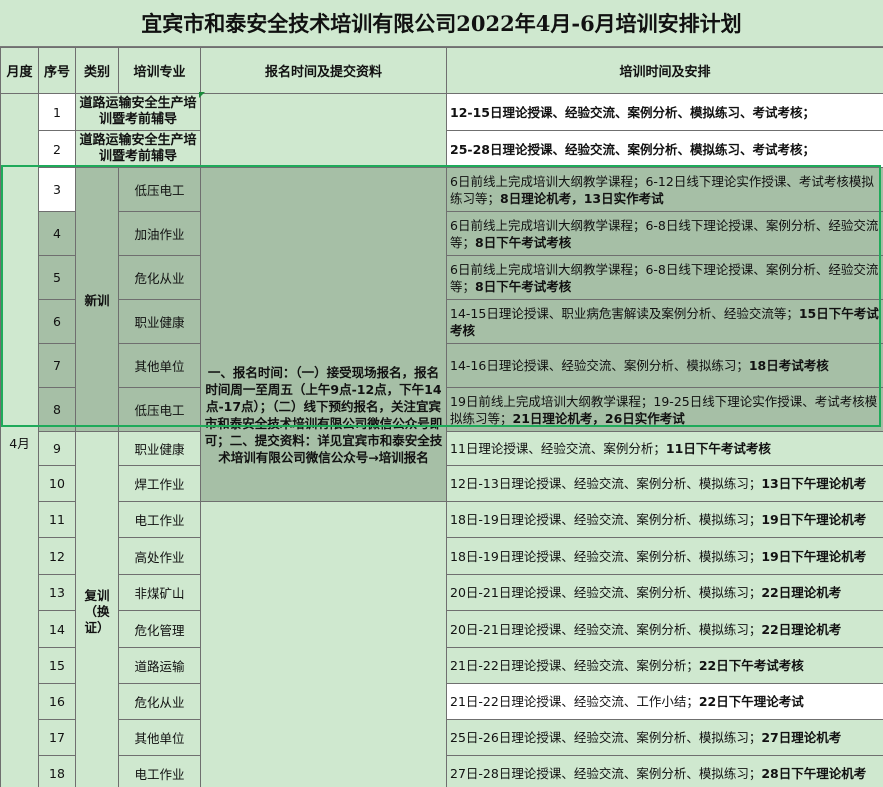 This screenshot has height=787, width=883. What do you see at coordinates (599, 365) in the screenshot?
I see `schedule-text: 14-16日理论授课、经验交流、案例分析、模拟练习；` at bounding box center [599, 365].